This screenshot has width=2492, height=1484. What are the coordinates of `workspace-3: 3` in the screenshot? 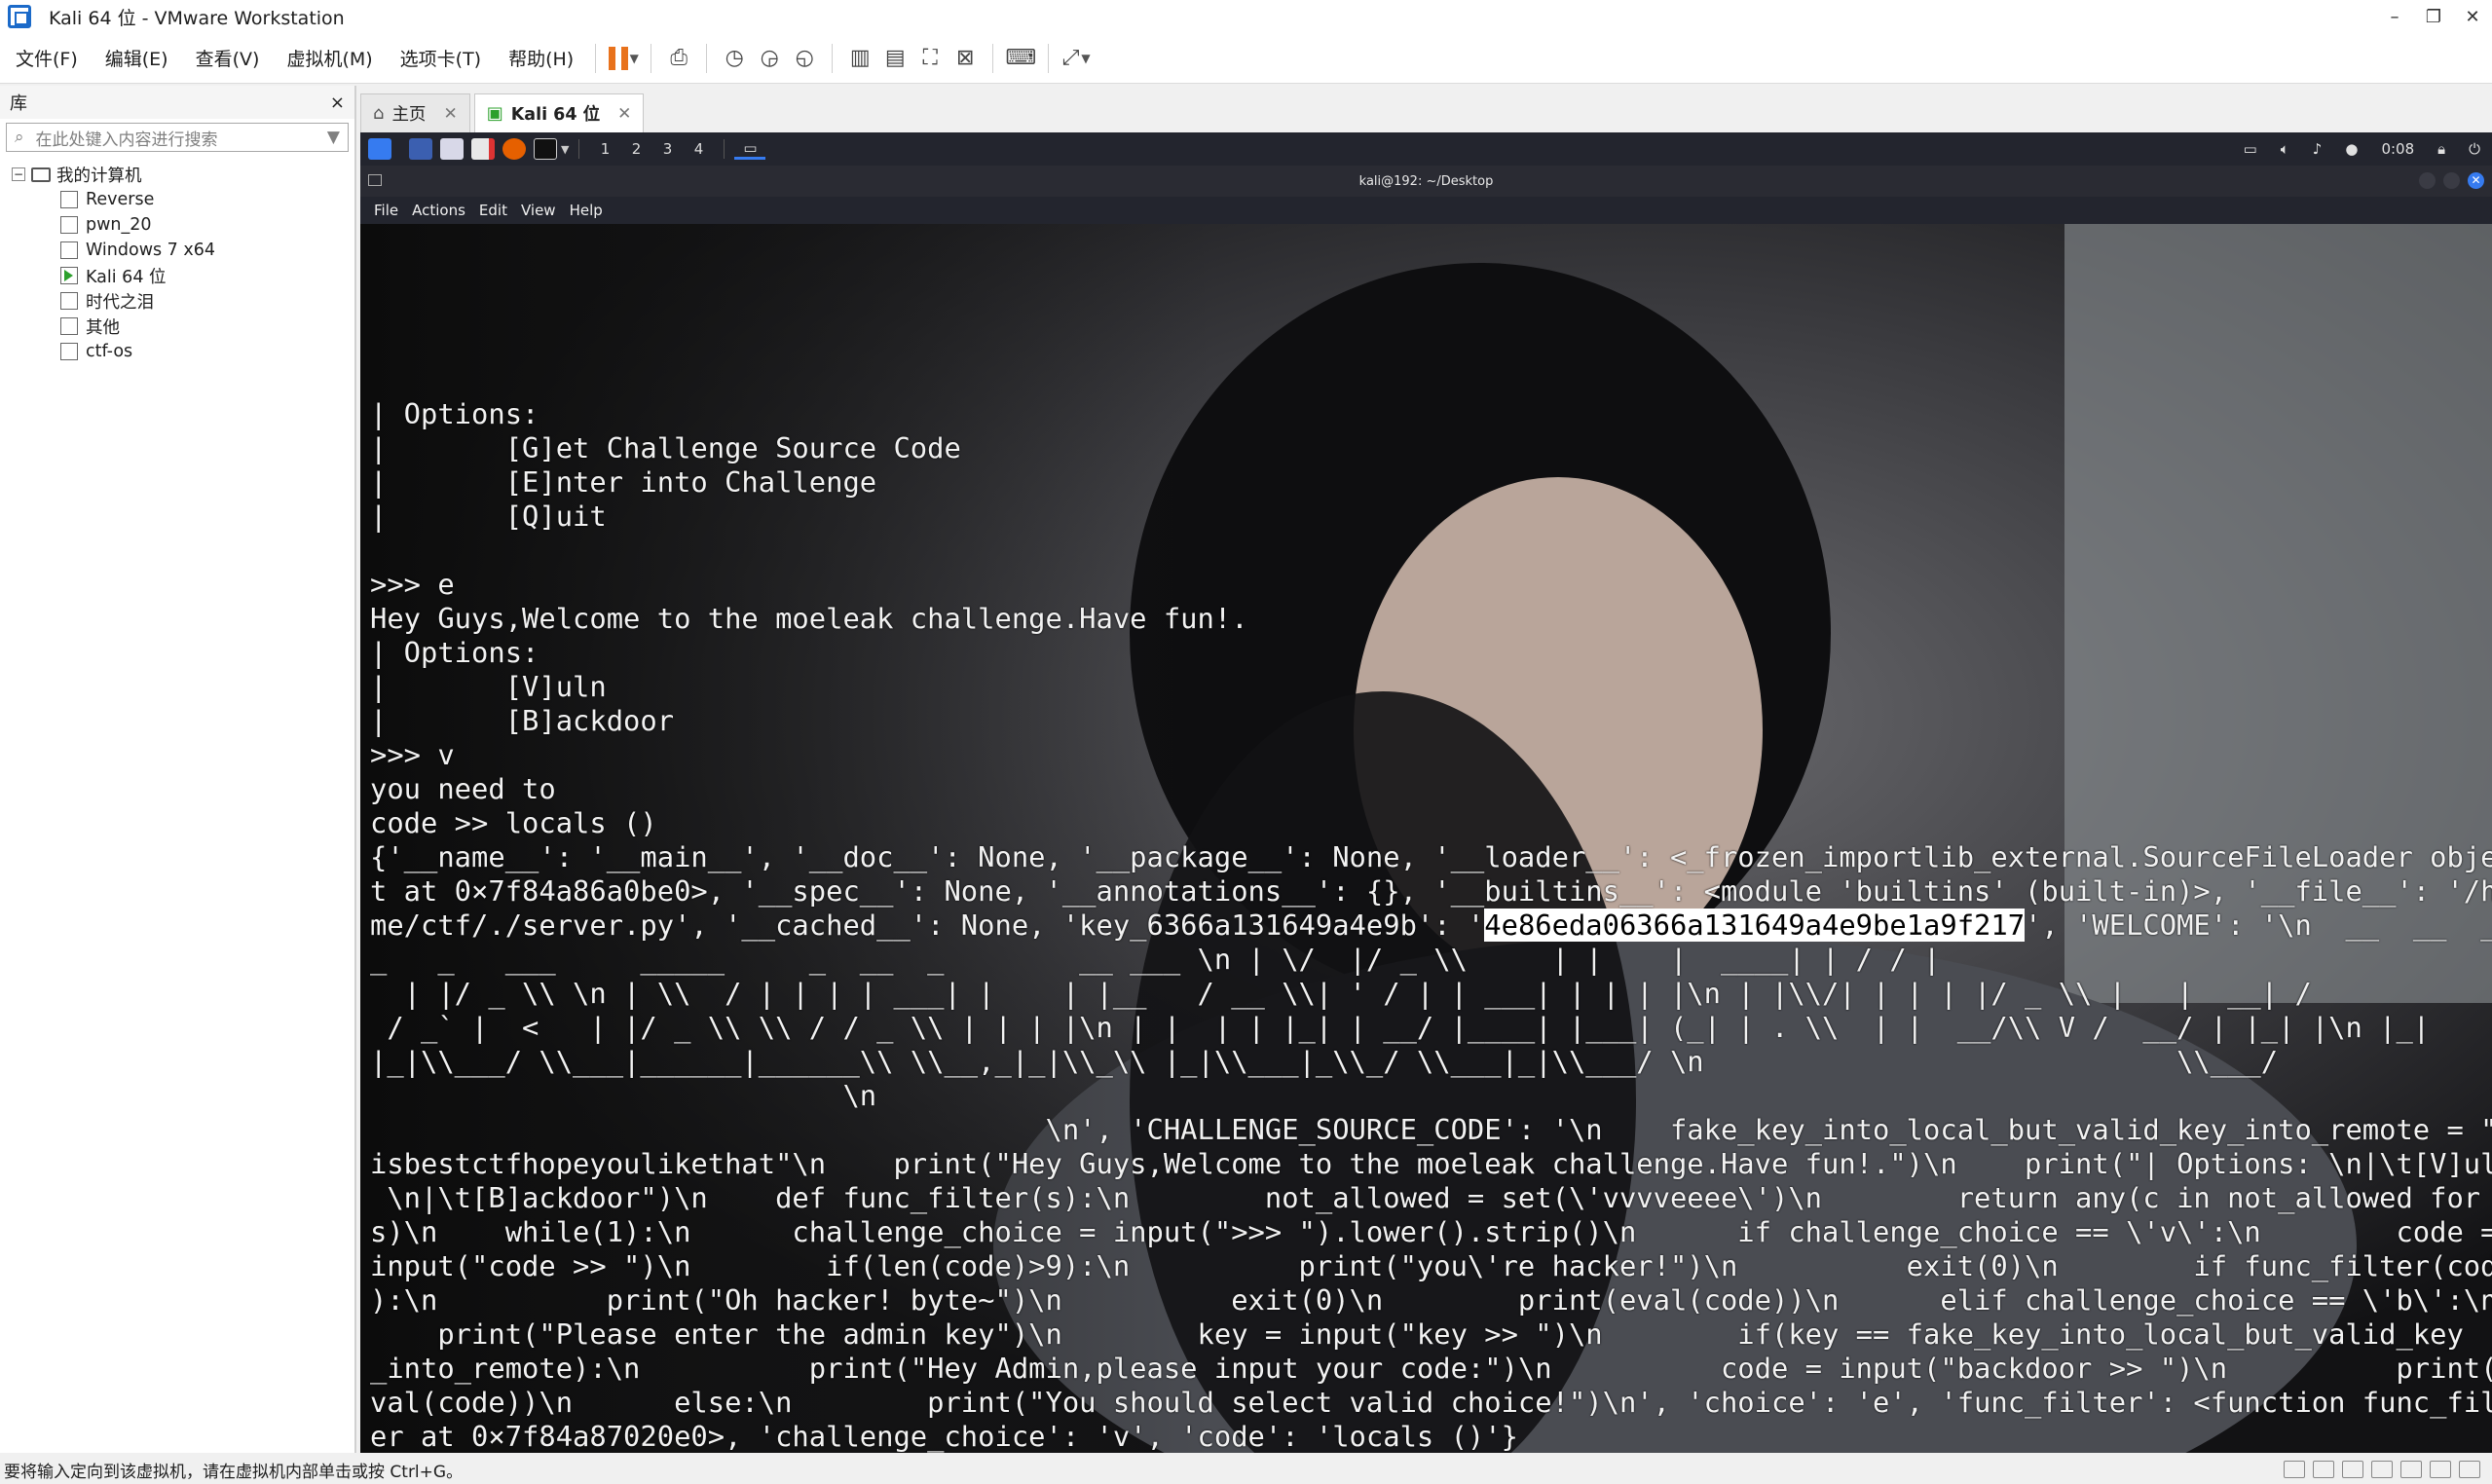 It's located at (667, 149).